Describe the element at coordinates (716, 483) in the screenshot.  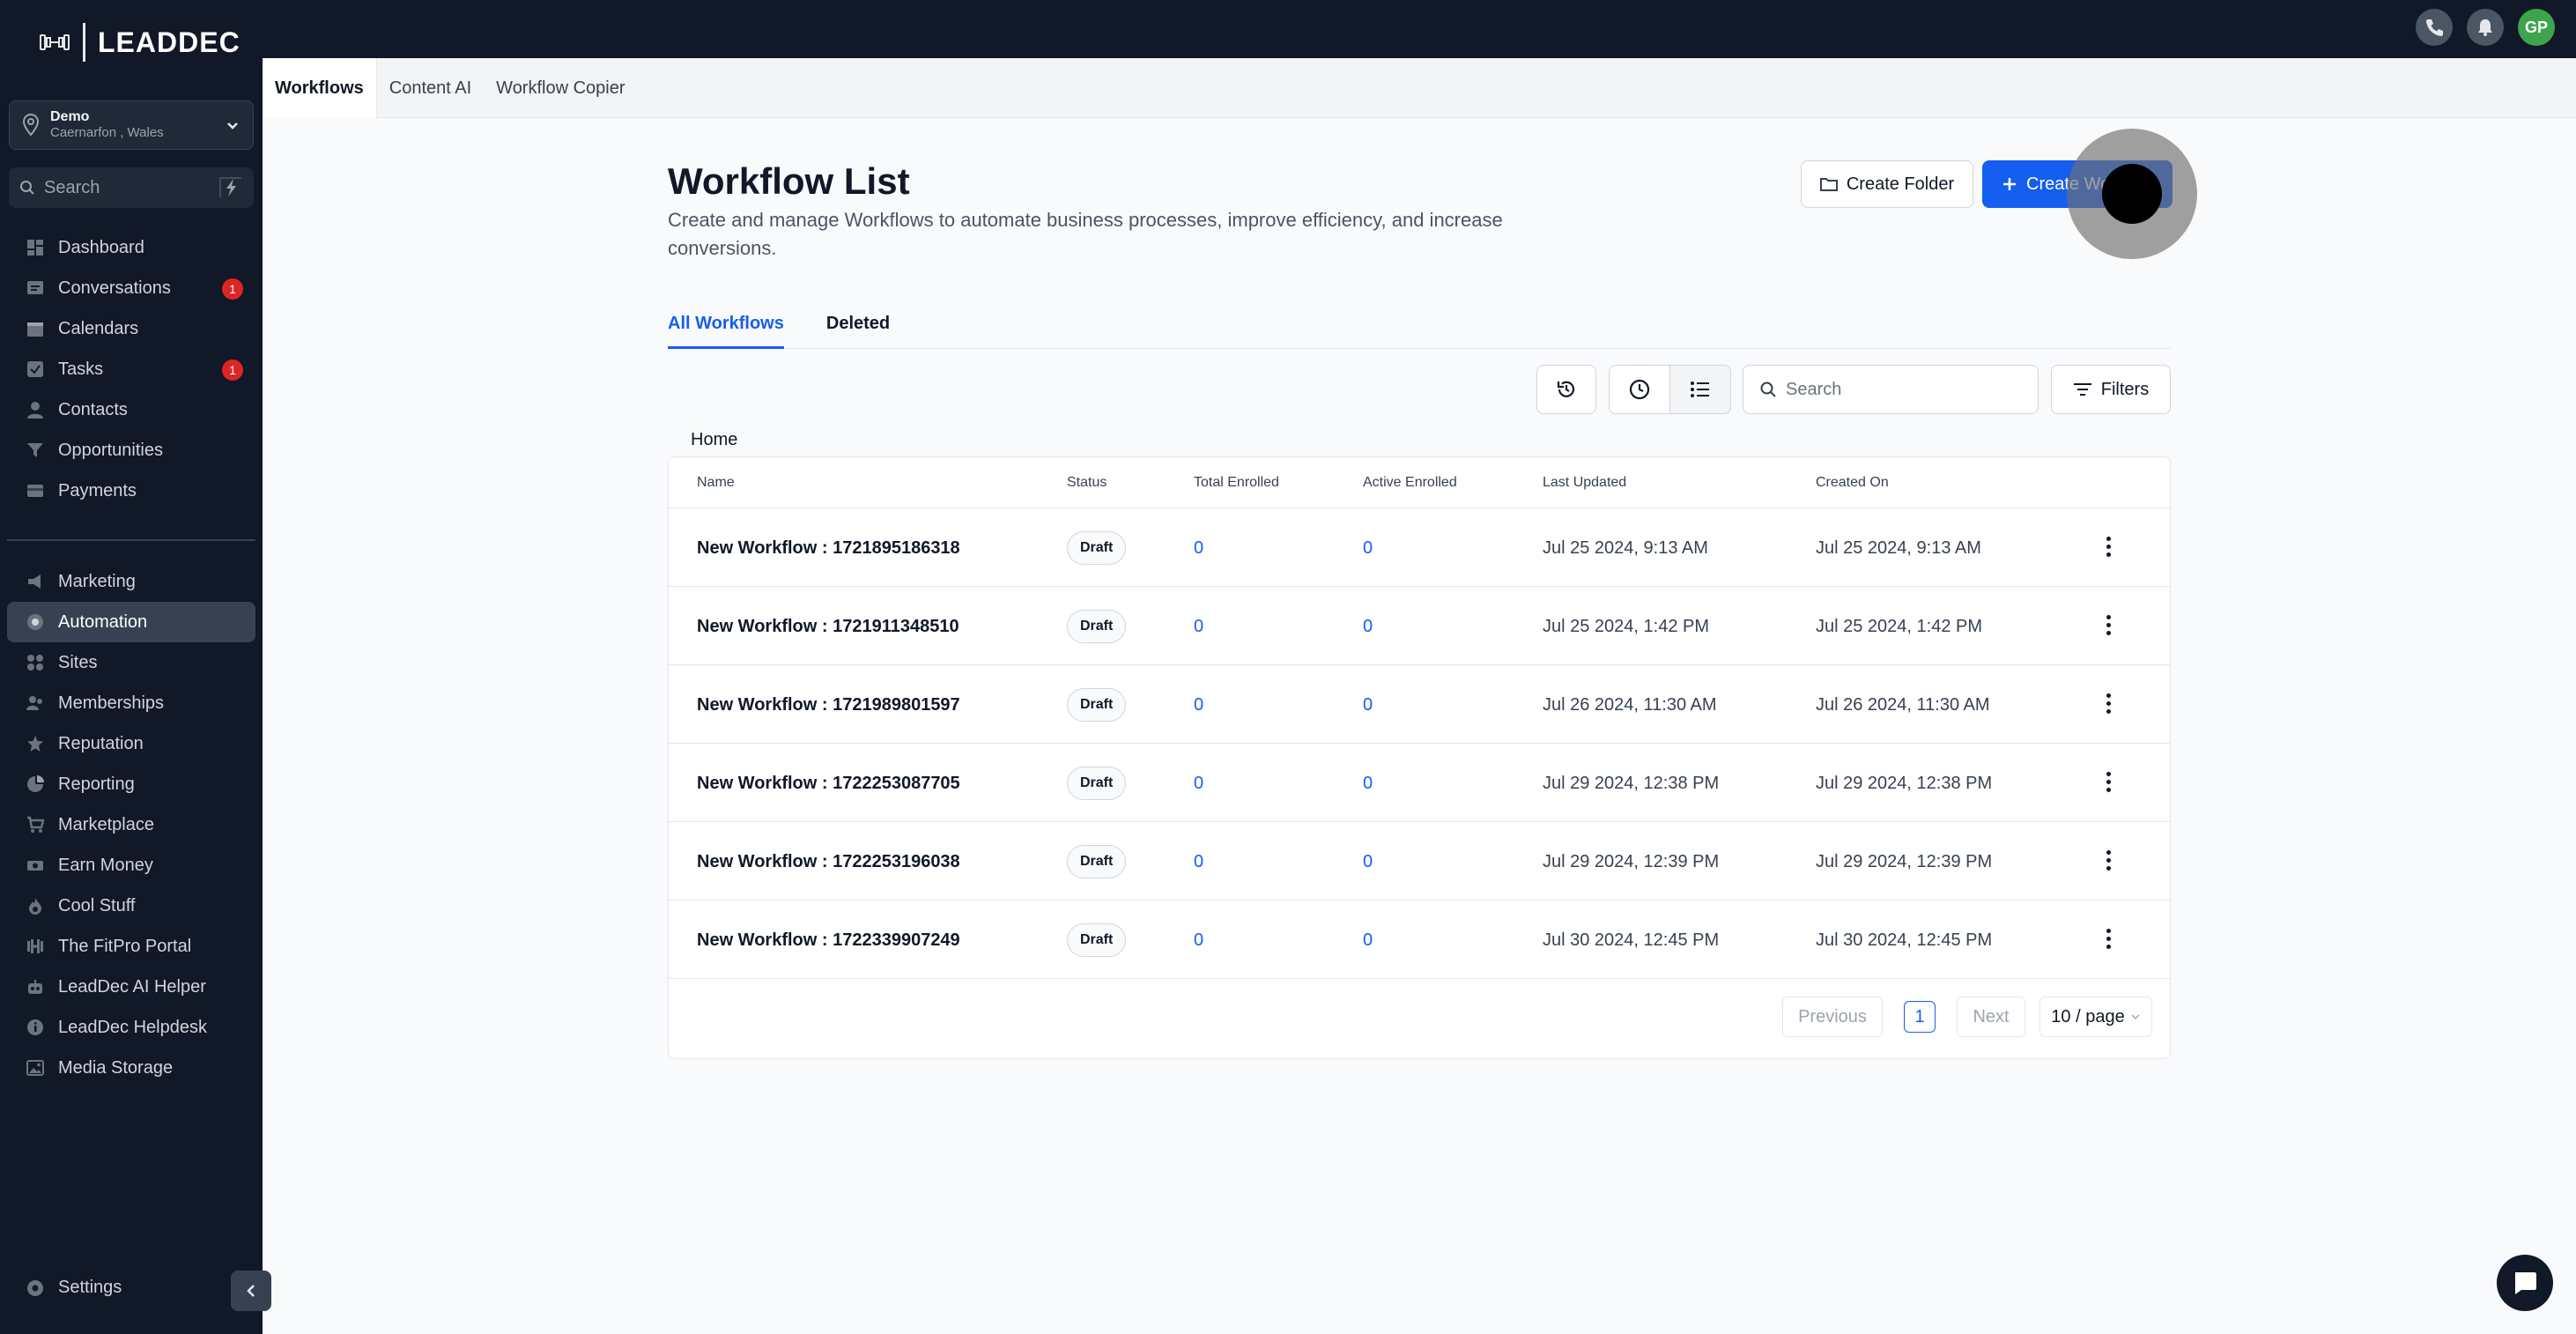
I see `column-name: Name` at that location.